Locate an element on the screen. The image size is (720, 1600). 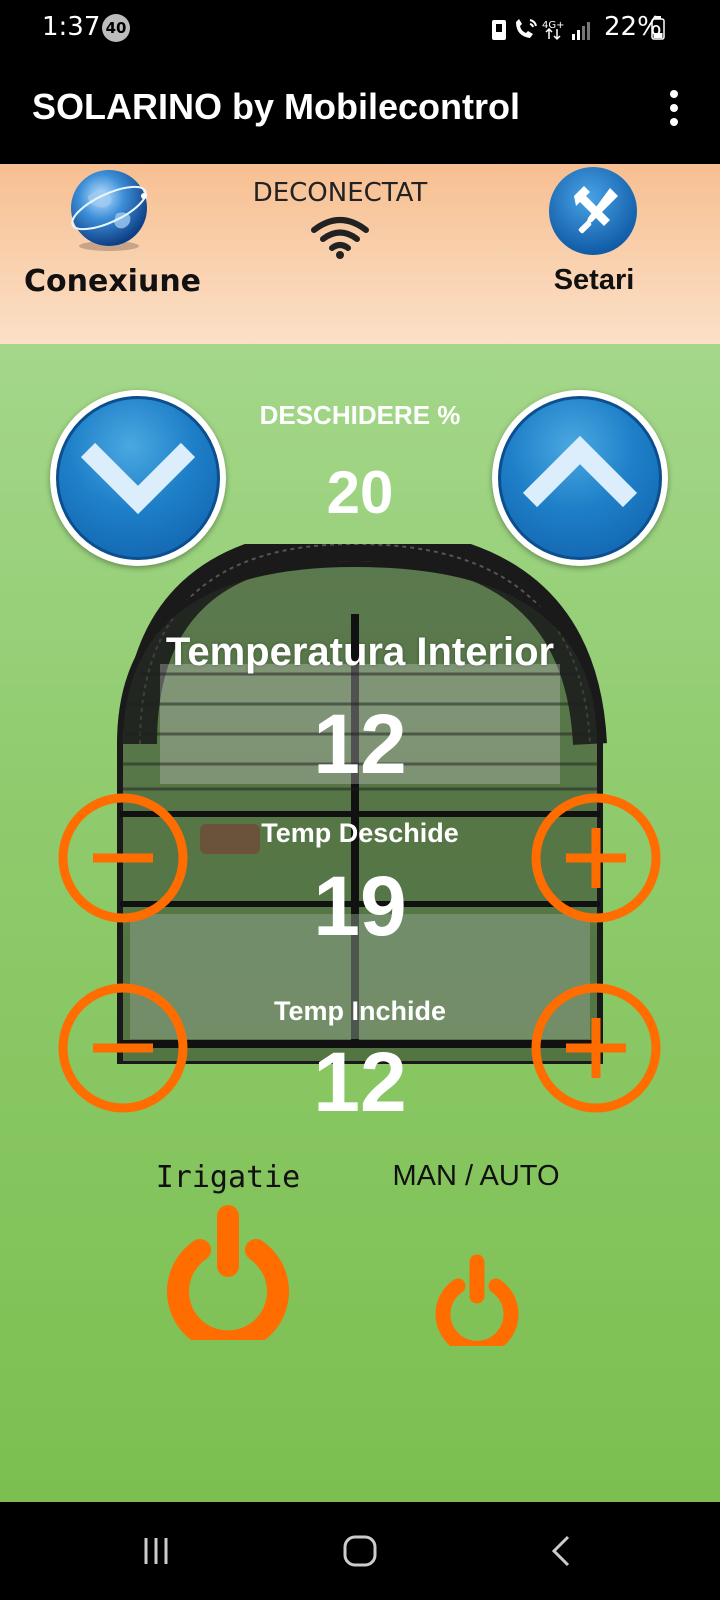
open-temp-increase-button is located at coordinates (596, 858).